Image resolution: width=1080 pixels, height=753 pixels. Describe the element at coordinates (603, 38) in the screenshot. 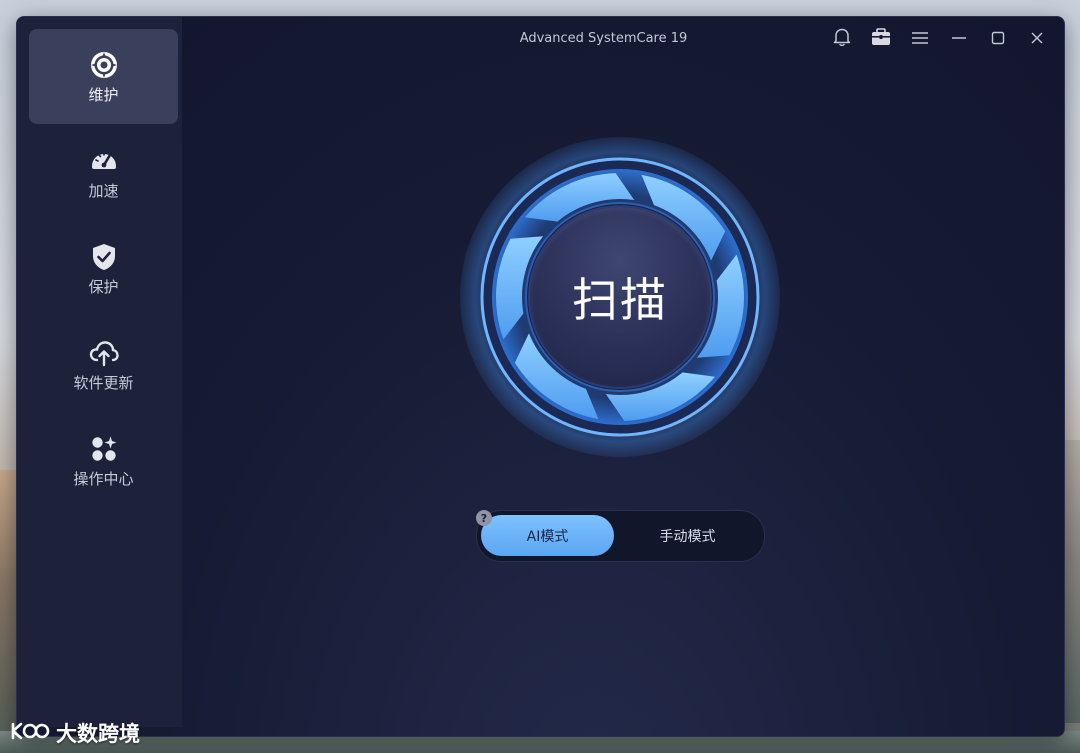

I see `window-title: Advanced SystemCare 19` at that location.